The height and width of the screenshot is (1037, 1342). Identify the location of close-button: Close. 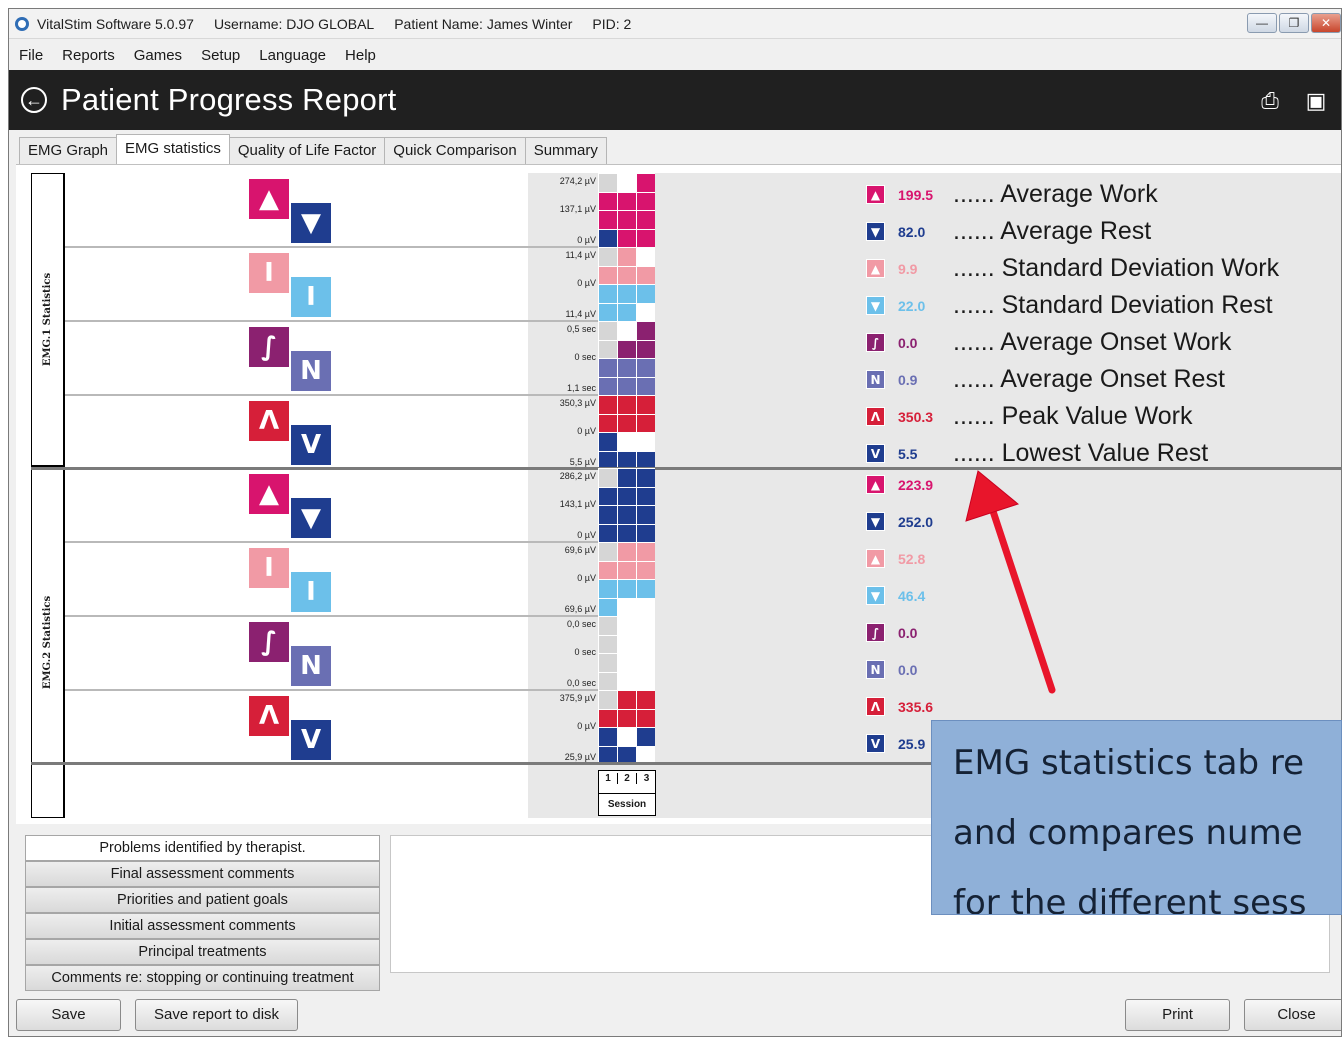
(1292, 1015).